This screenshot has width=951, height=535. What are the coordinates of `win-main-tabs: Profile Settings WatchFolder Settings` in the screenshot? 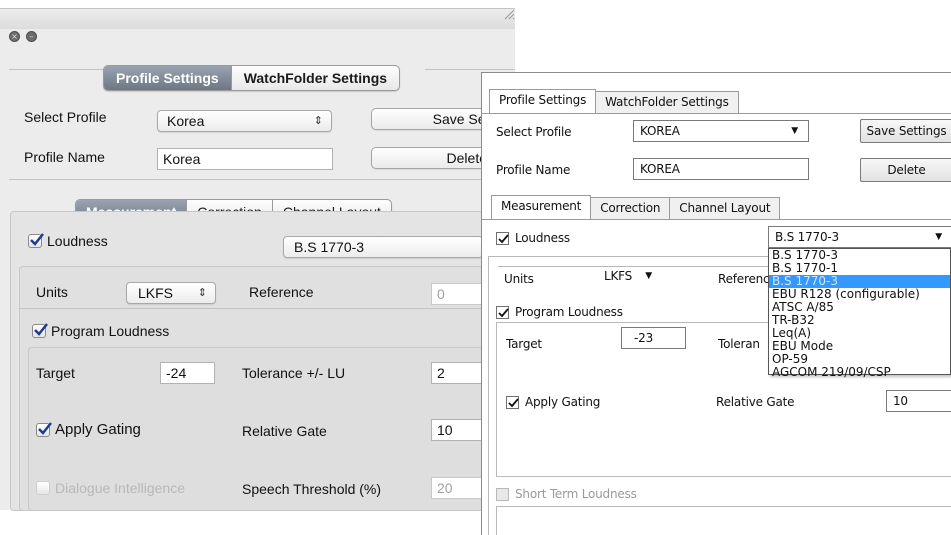 It's located at (614, 101).